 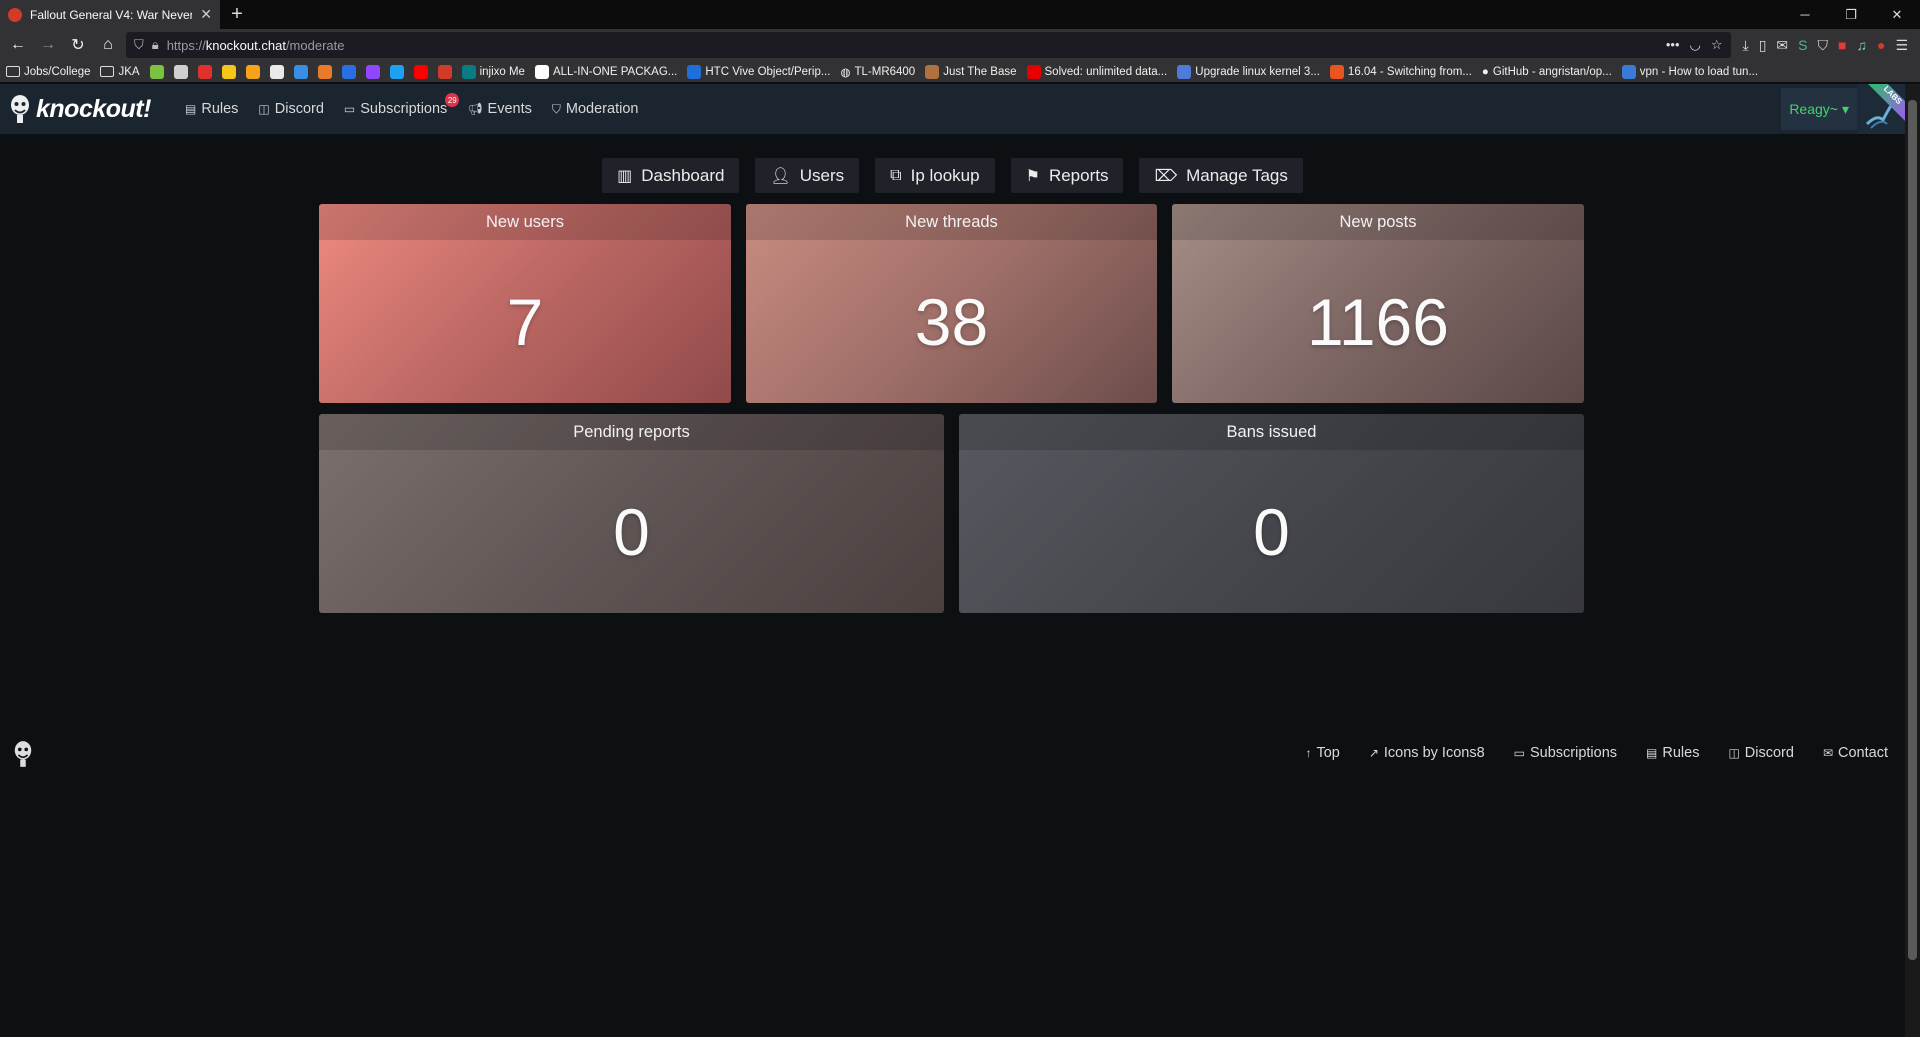 I want to click on home-button: ⌂, so click(x=108, y=45).